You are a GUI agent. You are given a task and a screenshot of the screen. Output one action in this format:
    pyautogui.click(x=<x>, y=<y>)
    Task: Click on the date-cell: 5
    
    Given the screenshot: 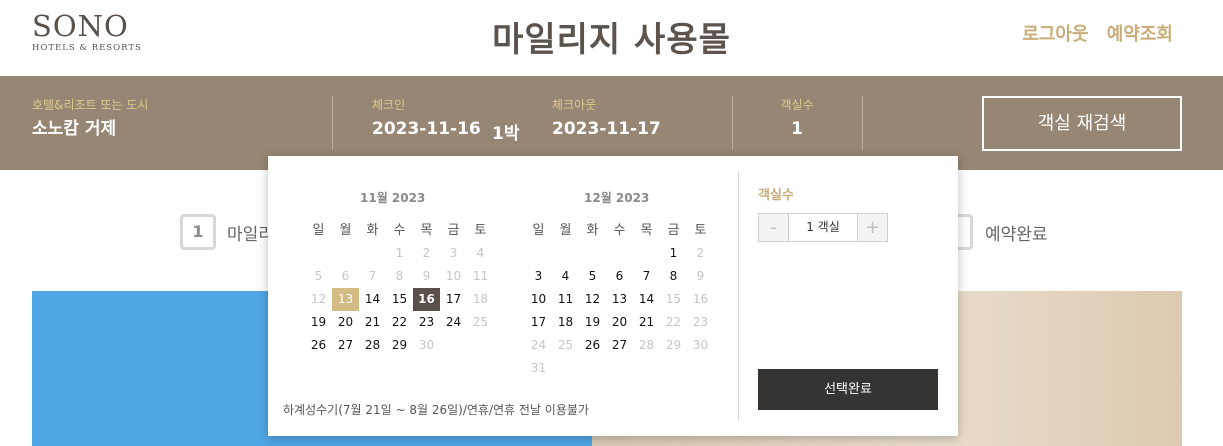 What is the action you would take?
    pyautogui.click(x=592, y=276)
    